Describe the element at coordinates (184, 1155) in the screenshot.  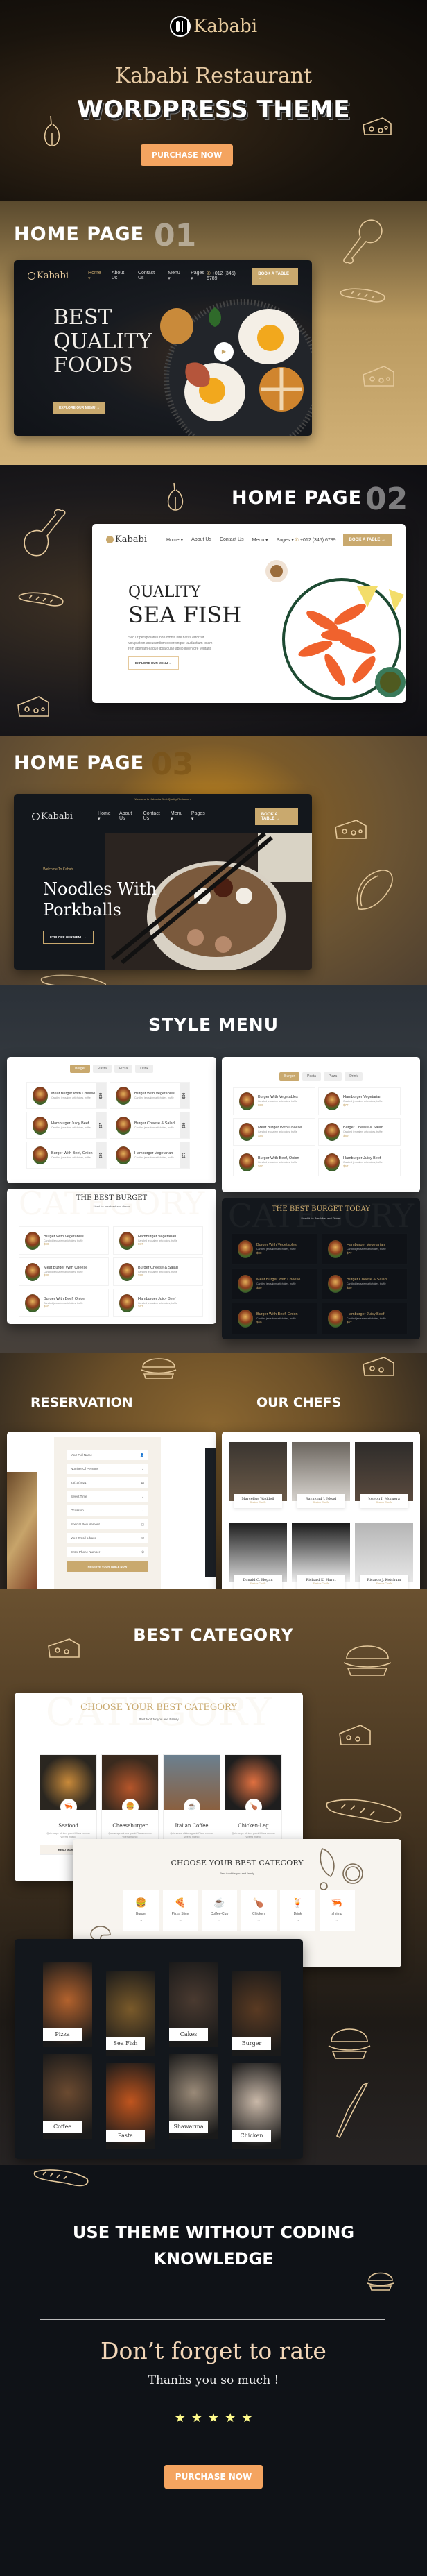
I see `menu-item-price-tag: $77` at that location.